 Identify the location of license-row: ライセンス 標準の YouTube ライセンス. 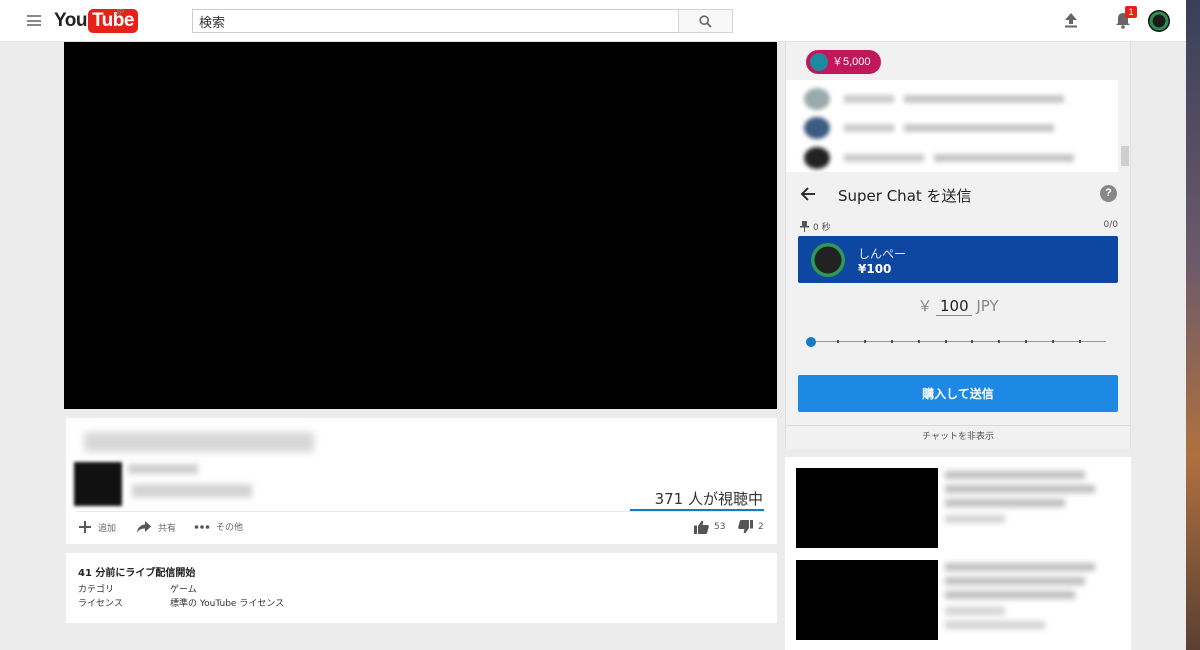
(181, 602).